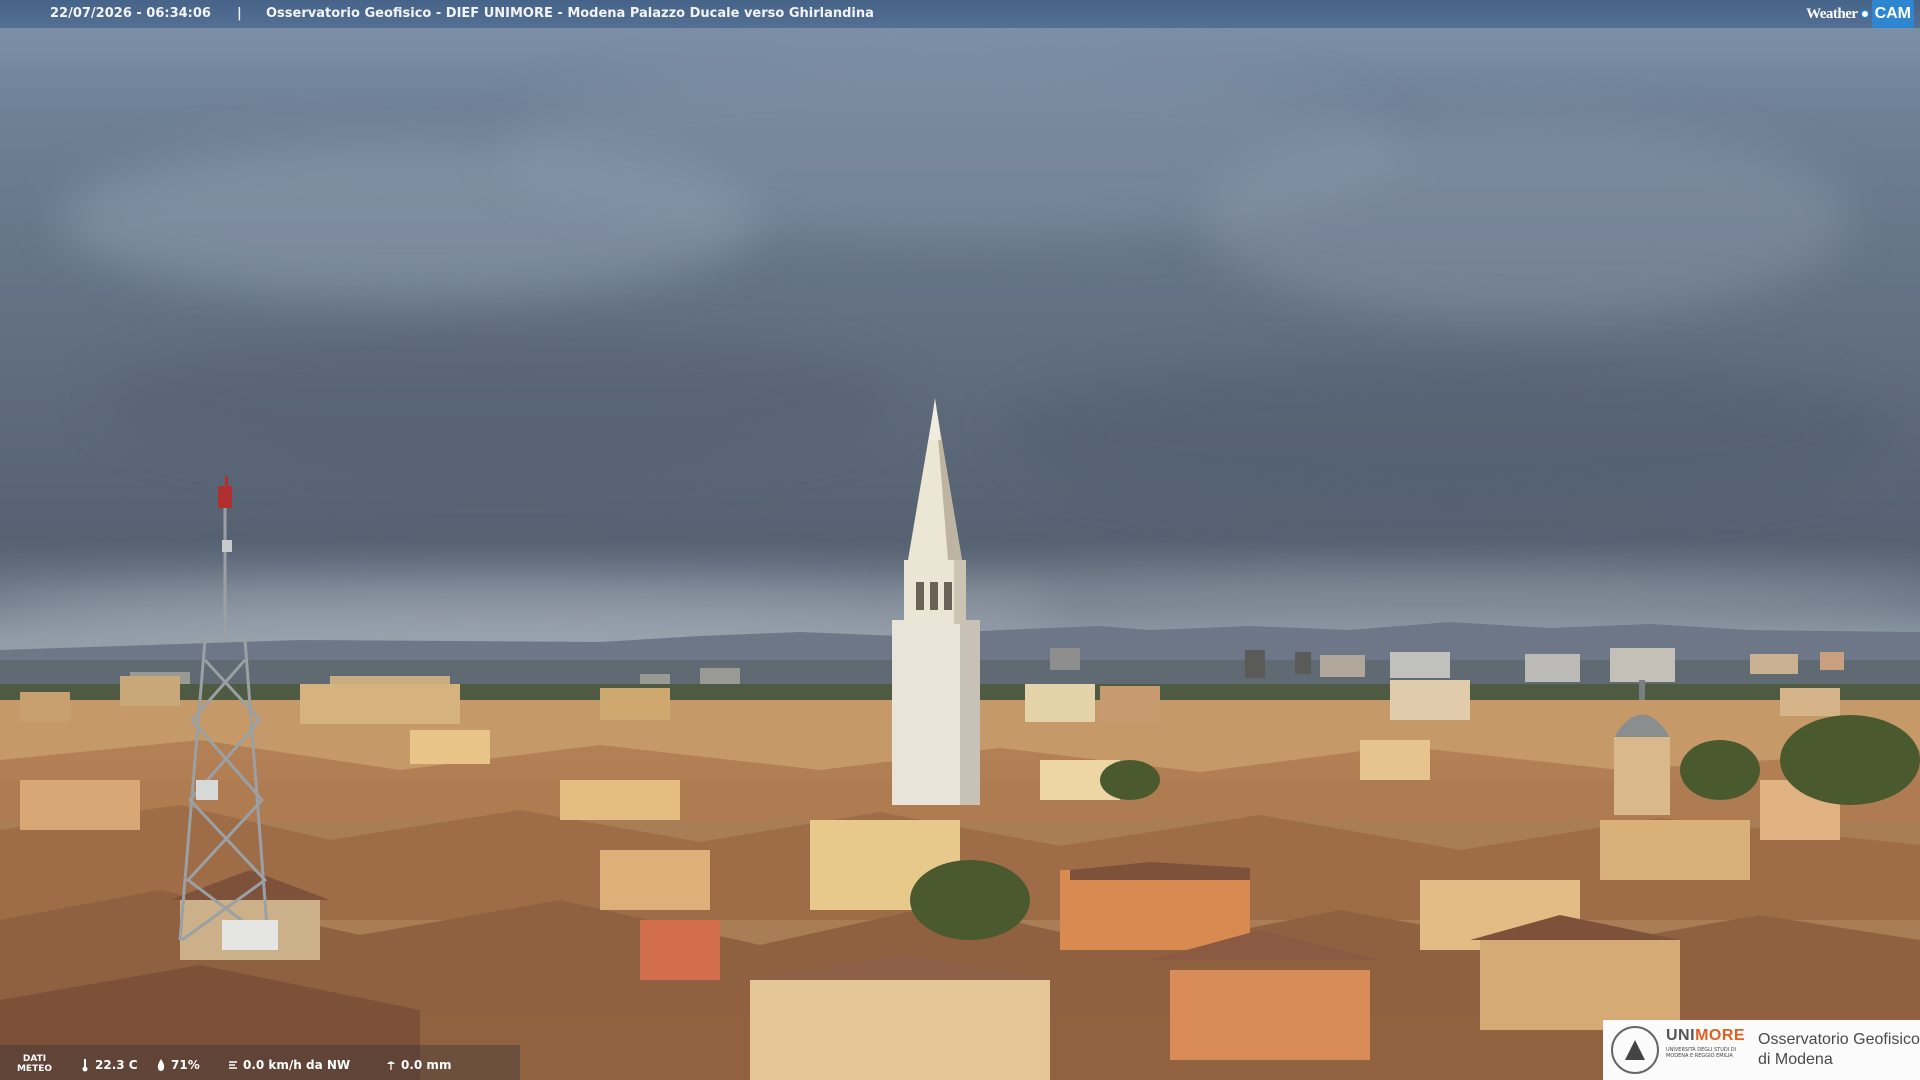  I want to click on meteo-label: DATI METEO, so click(34, 1064).